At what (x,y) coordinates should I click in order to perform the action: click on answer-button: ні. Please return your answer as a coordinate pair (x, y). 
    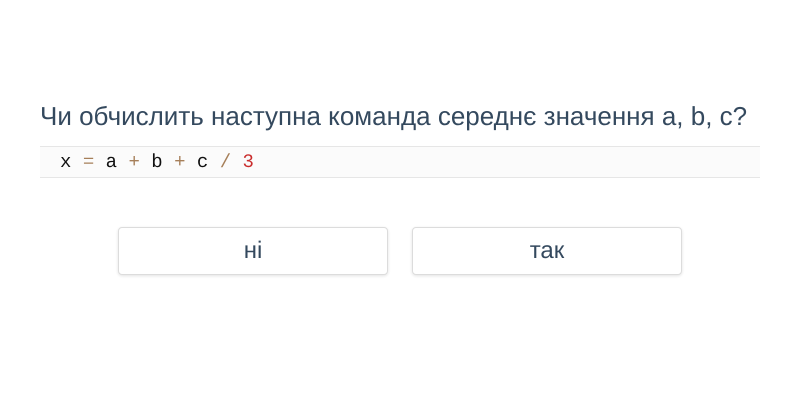
    Looking at the image, I should click on (253, 251).